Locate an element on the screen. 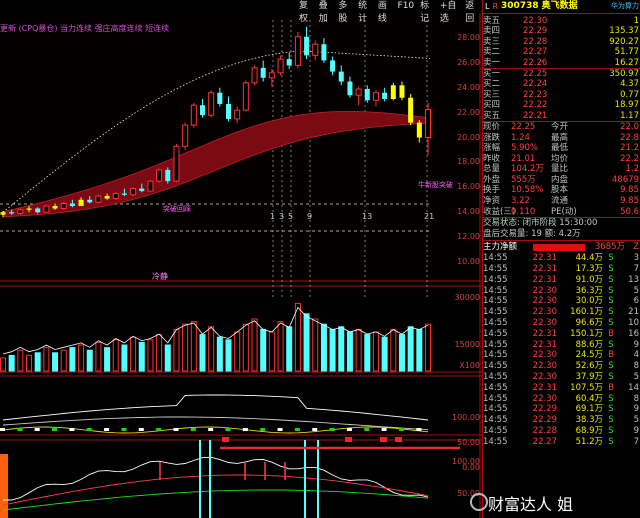  quote-price: 22.21 is located at coordinates (535, 115).